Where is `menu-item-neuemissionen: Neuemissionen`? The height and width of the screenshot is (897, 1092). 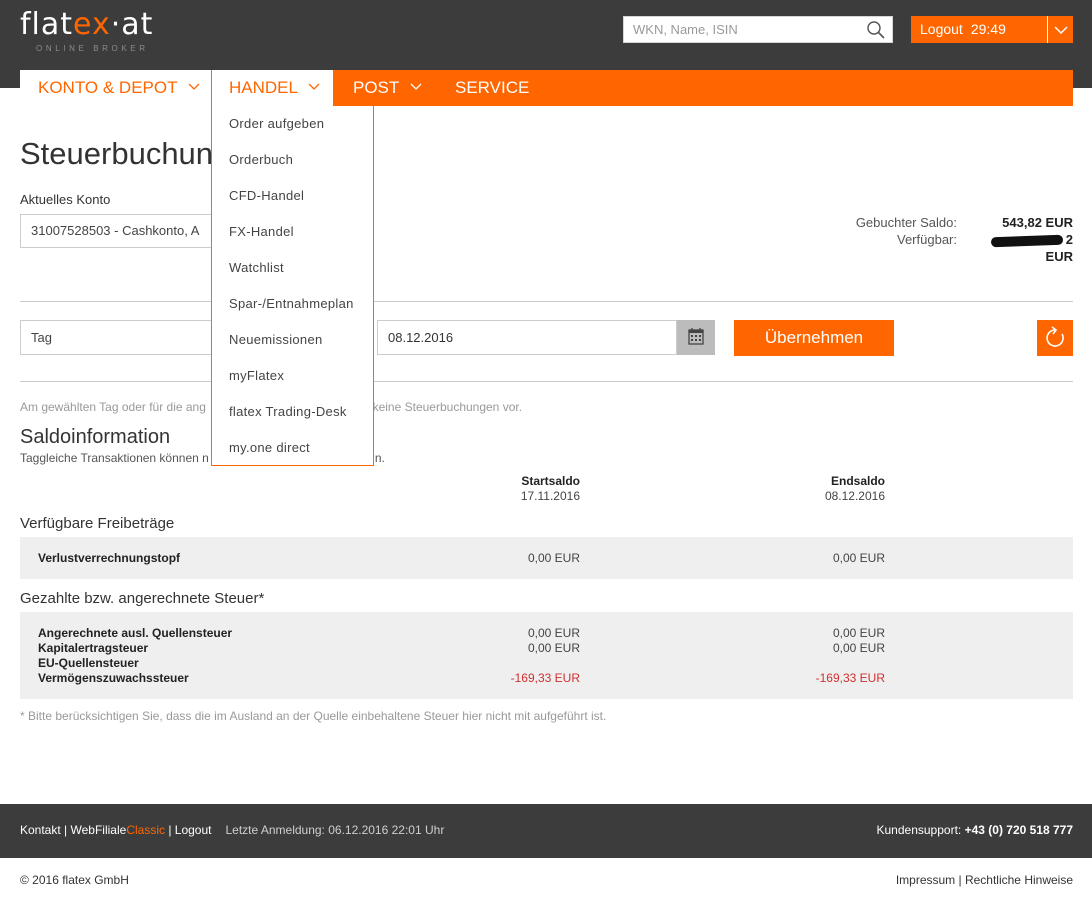 menu-item-neuemissionen: Neuemissionen is located at coordinates (276, 339).